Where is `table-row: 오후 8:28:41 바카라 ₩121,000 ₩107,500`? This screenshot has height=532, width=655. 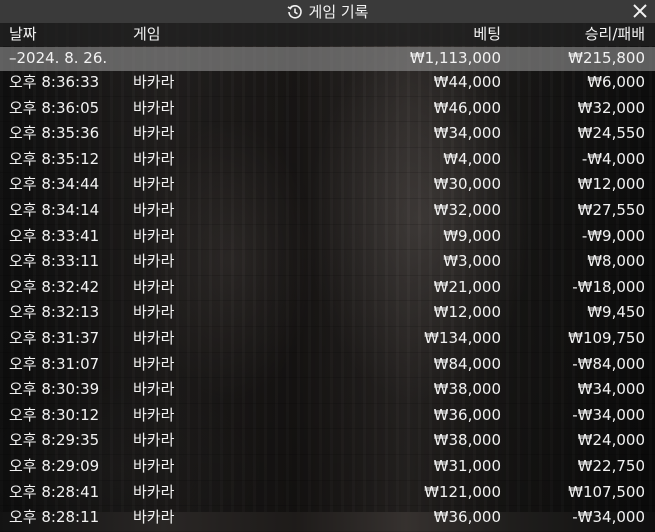 table-row: 오후 8:28:41 바카라 ₩121,000 ₩107,500 is located at coordinates (327, 493).